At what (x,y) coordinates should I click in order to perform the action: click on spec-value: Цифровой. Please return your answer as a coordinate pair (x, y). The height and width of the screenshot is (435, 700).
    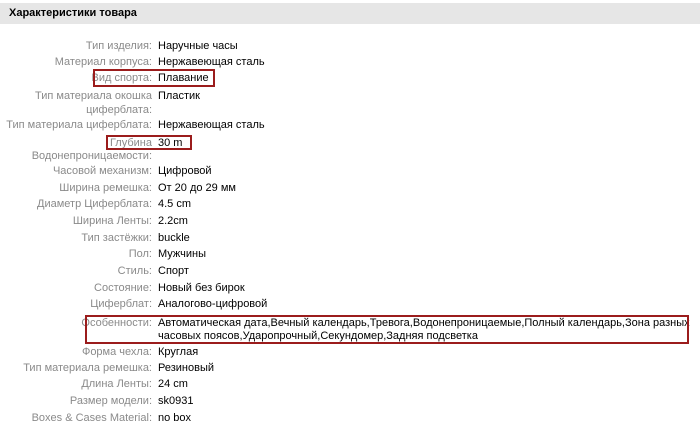
    Looking at the image, I should click on (185, 171).